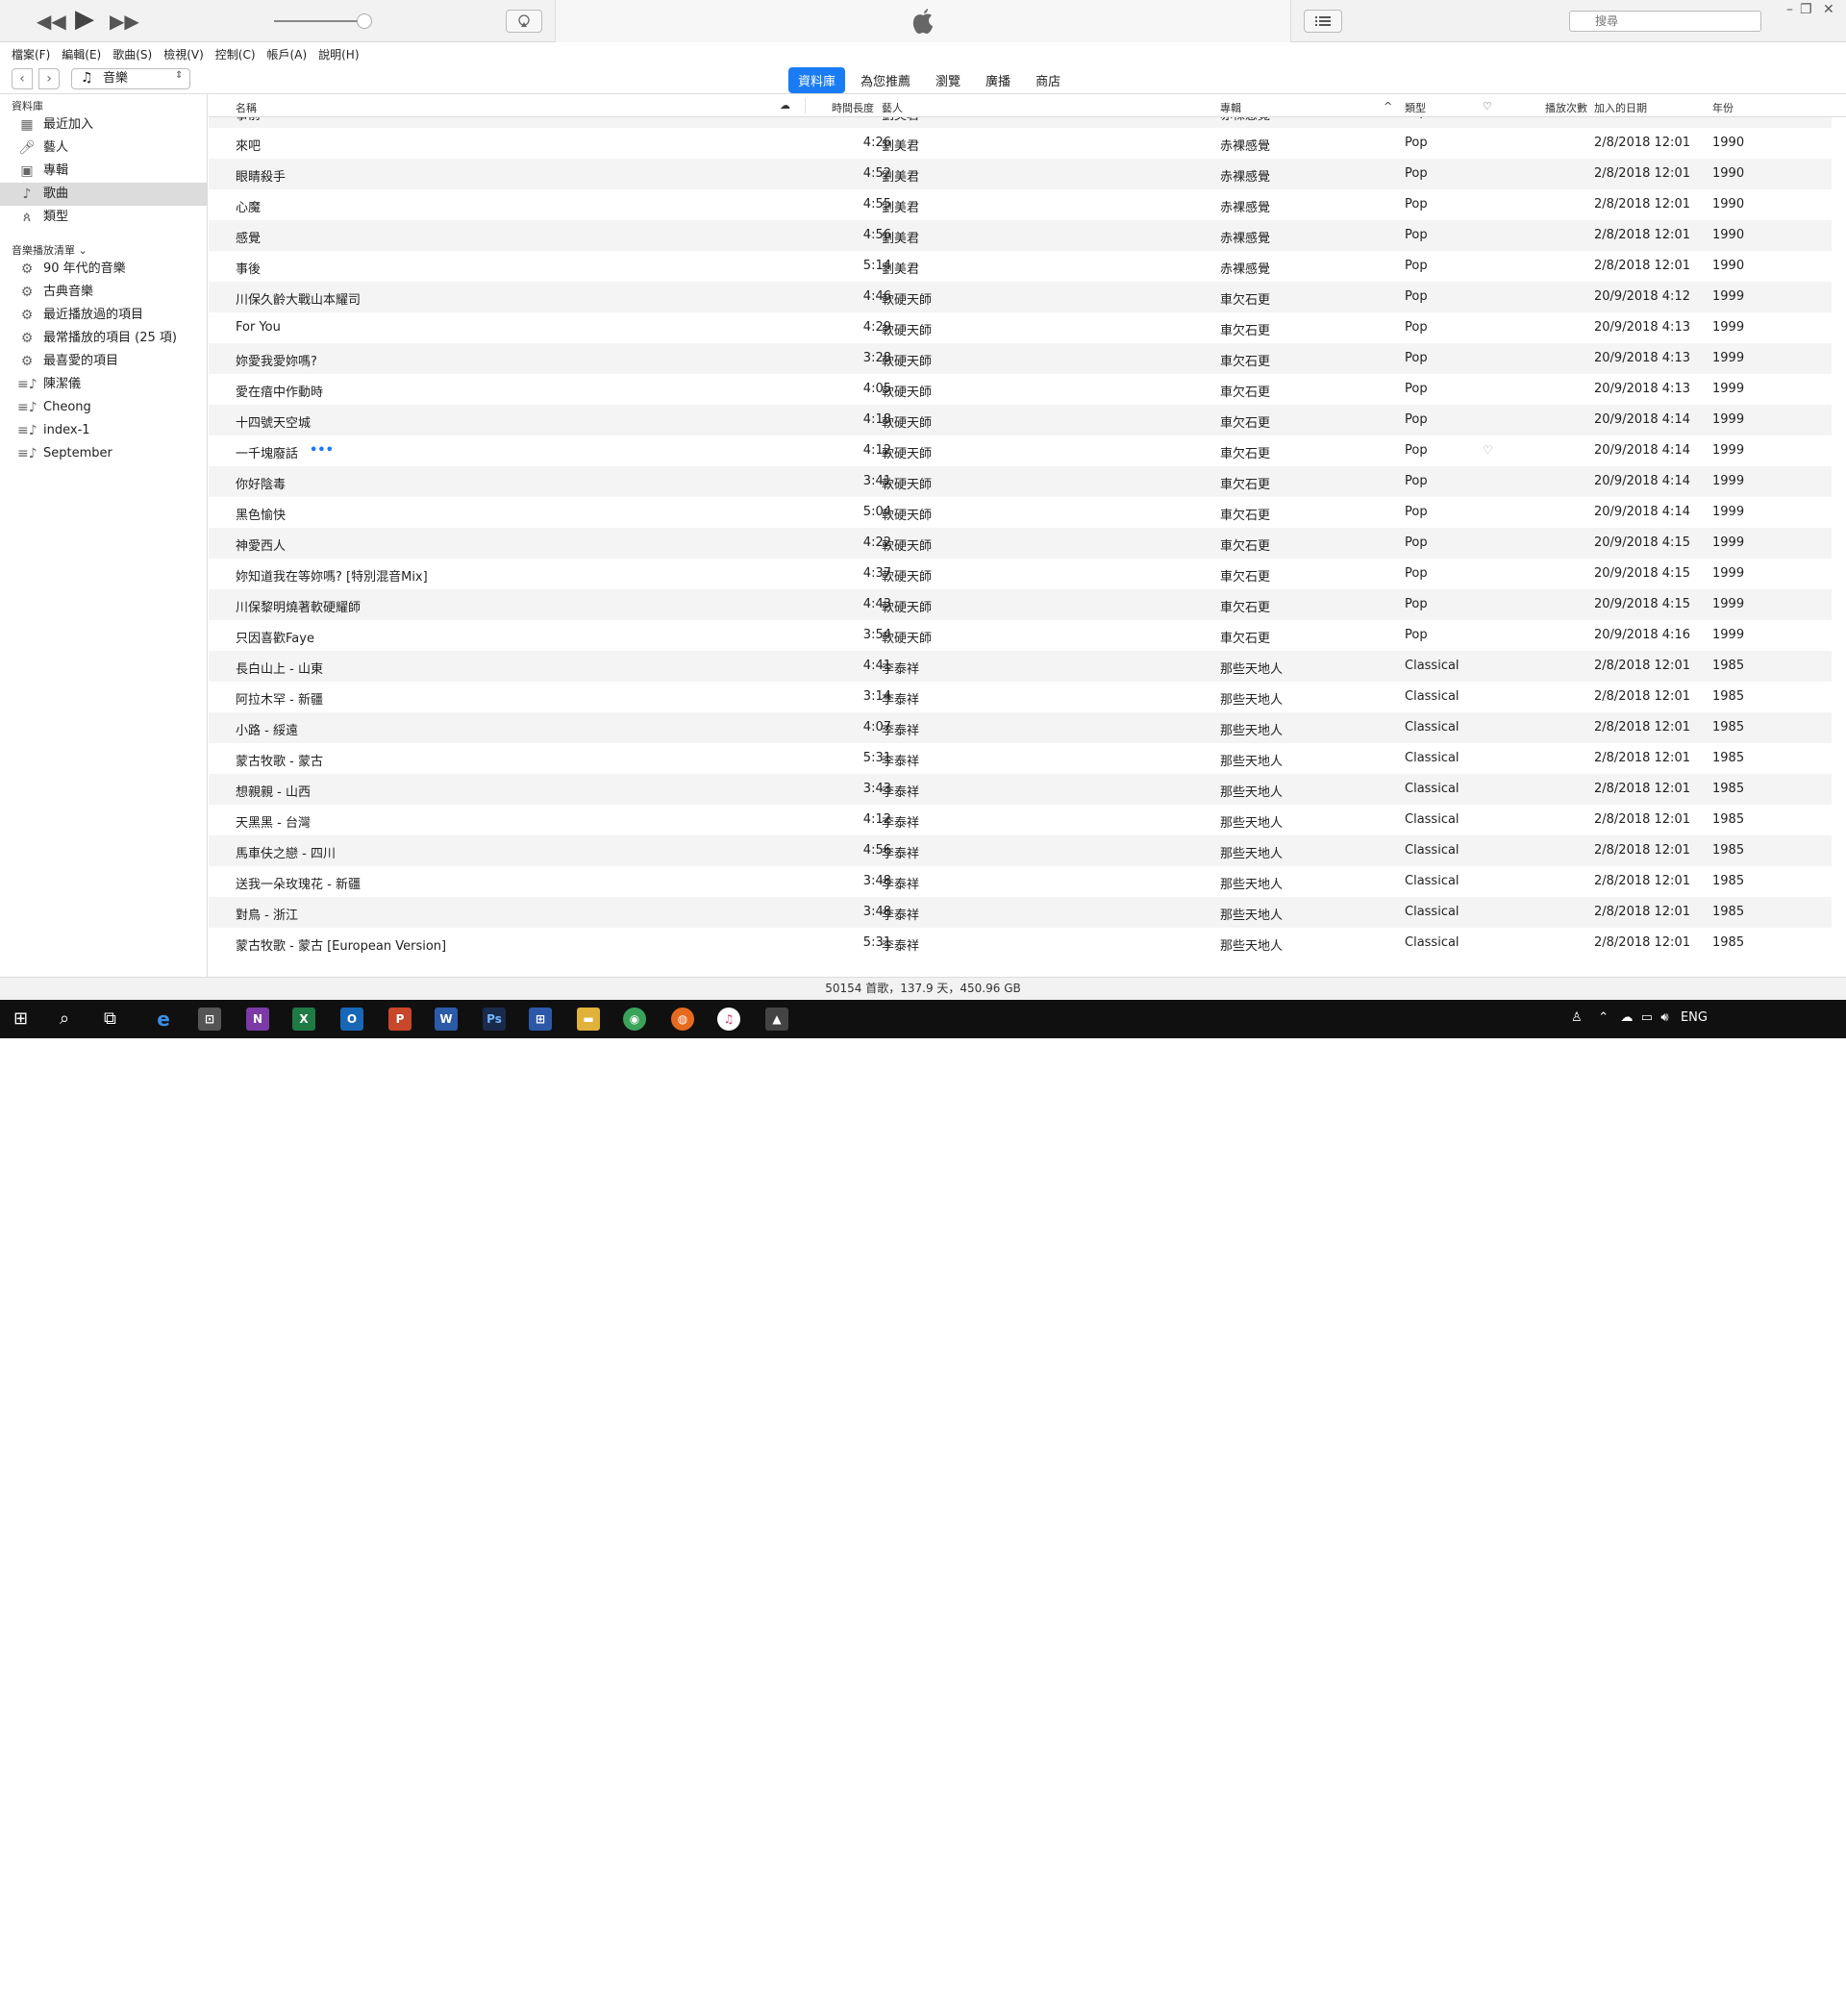  Describe the element at coordinates (163, 1019) in the screenshot. I see `edge-icon: e` at that location.